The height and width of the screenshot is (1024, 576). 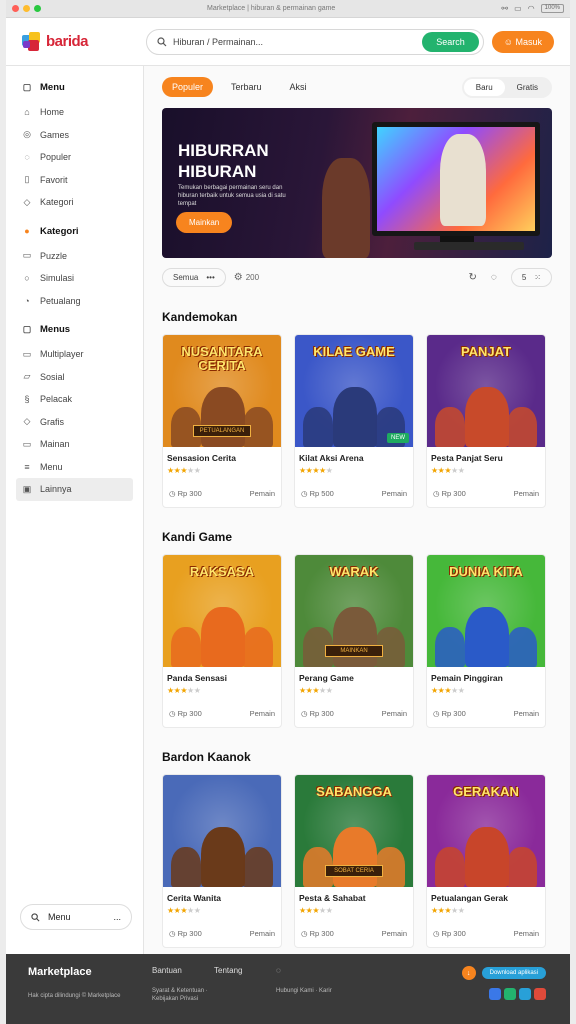 What do you see at coordinates (77, 180) in the screenshot?
I see `sidebar-item-favorite: ▯ Favorit` at bounding box center [77, 180].